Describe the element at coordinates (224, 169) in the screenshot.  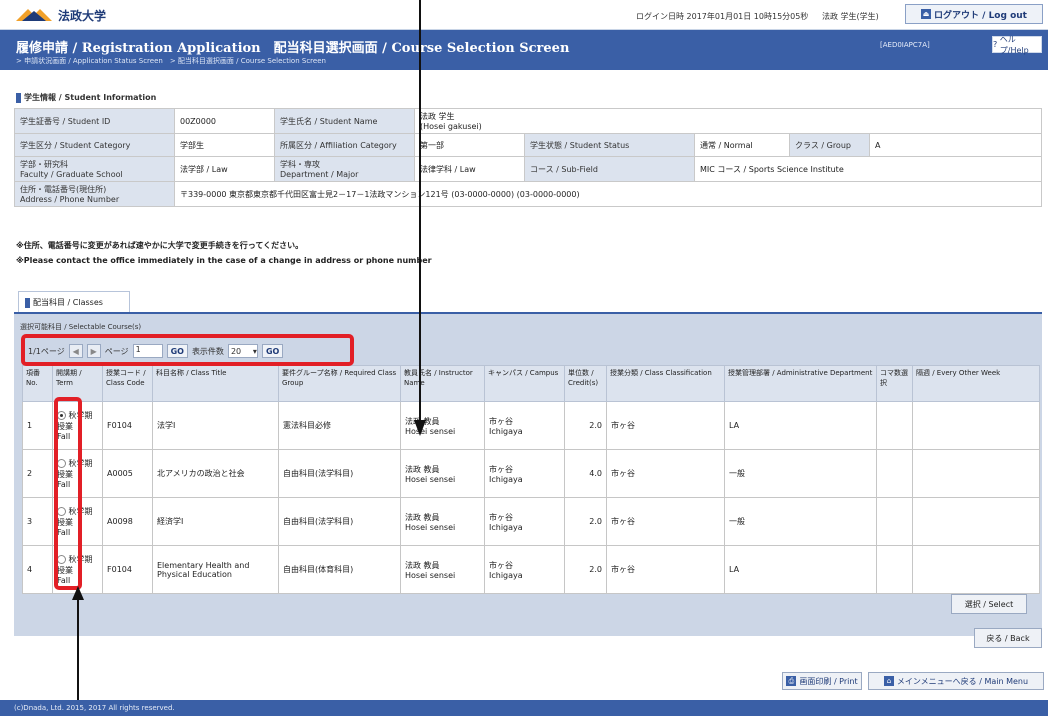
I see `faculty-value: 法学部 / Law` at that location.